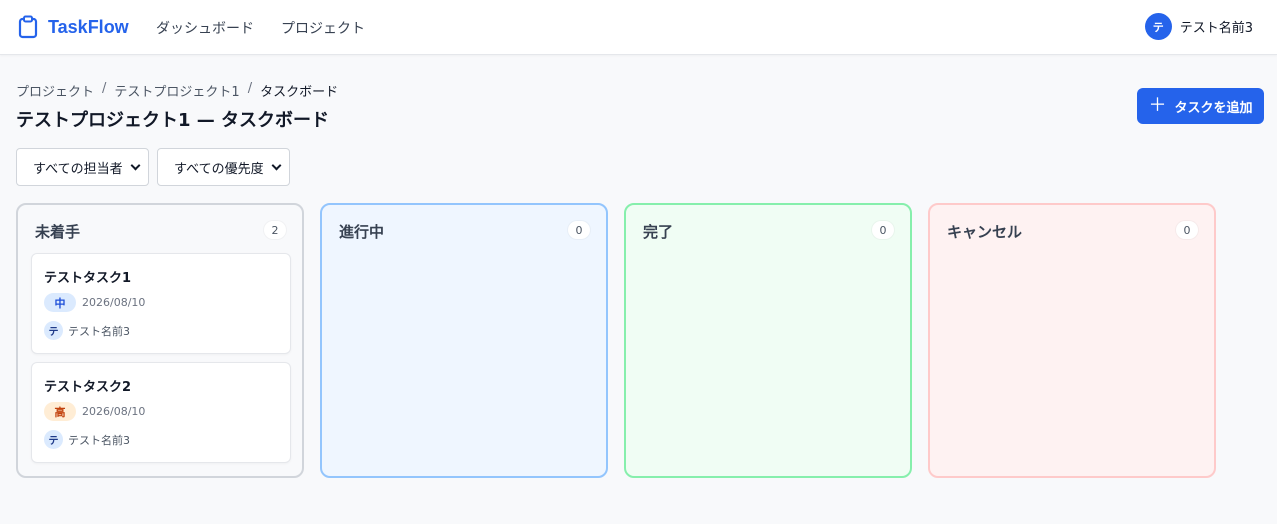  I want to click on user-name: テスト名前3, so click(1216, 28).